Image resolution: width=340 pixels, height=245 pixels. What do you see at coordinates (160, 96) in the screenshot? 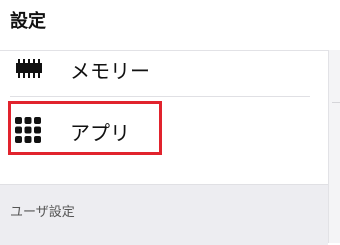
I see `divider` at bounding box center [160, 96].